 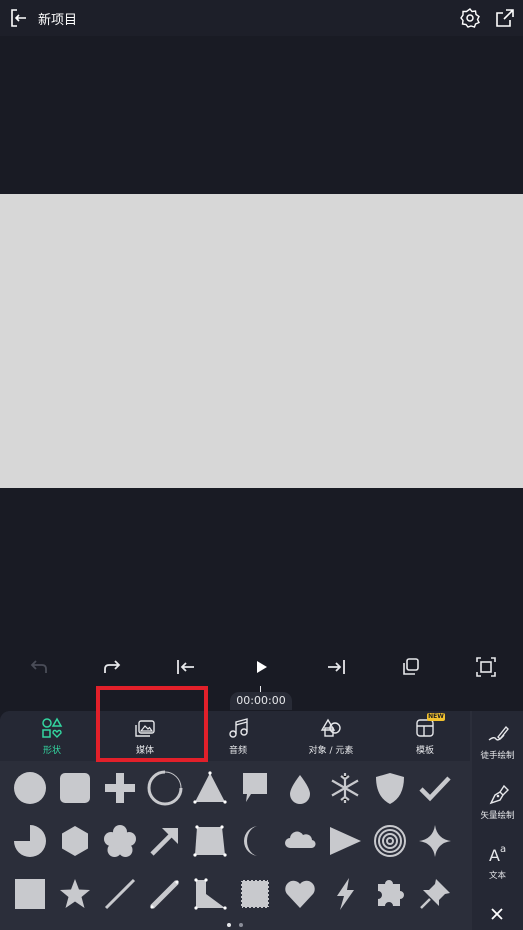 I want to click on playback-toolbar, so click(x=261, y=666).